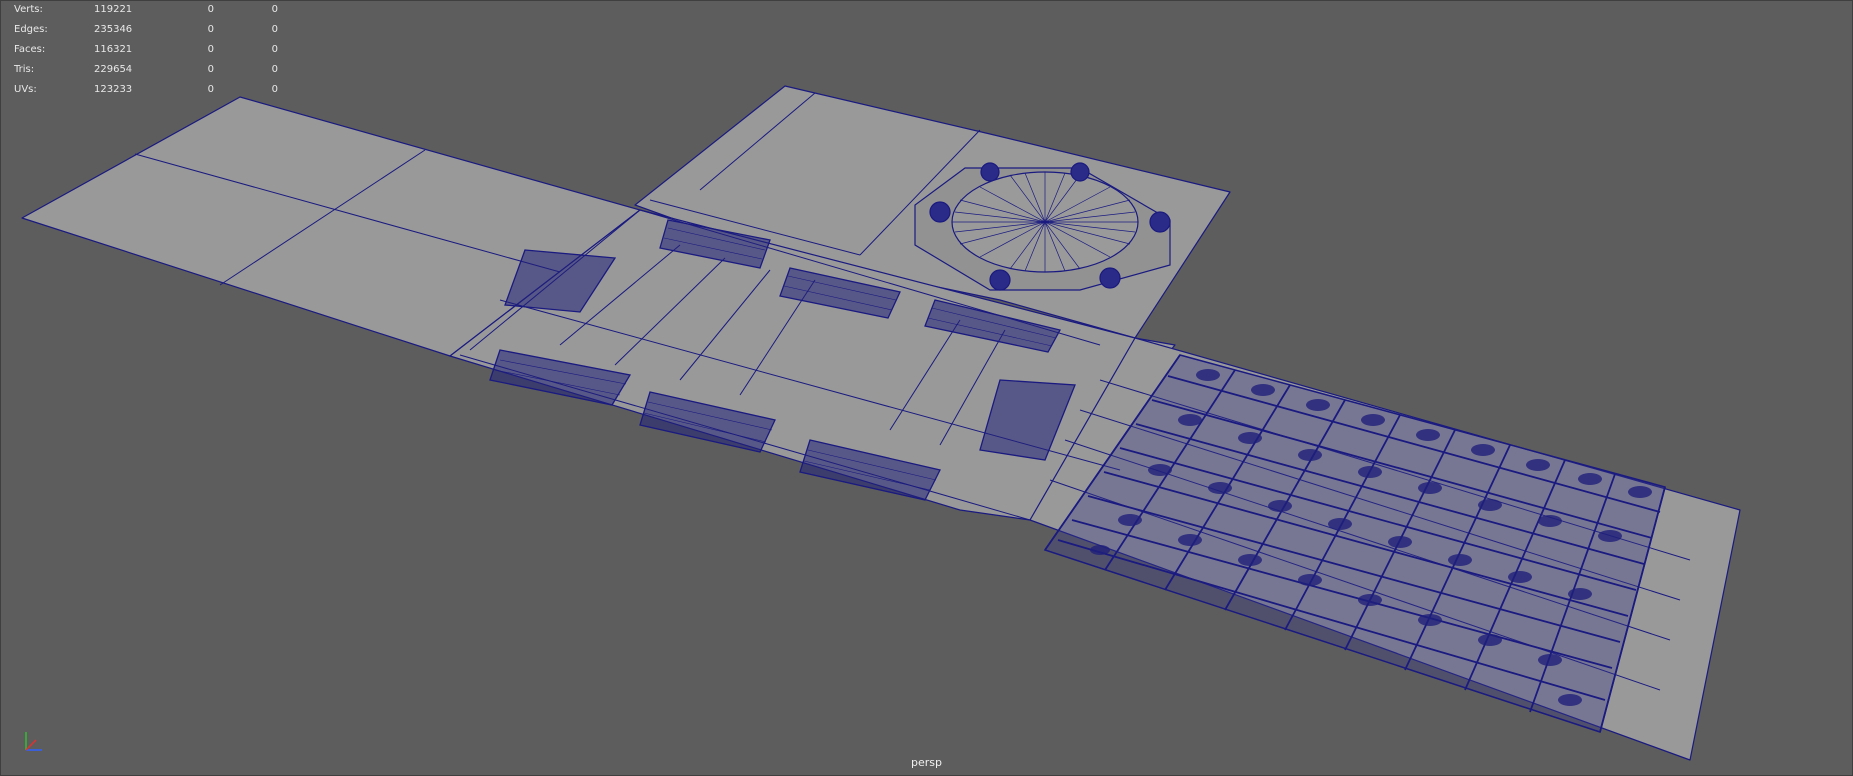 This screenshot has width=1853, height=776. What do you see at coordinates (146, 70) in the screenshot?
I see `hud-row-tris: Tris: 229654 0 0` at bounding box center [146, 70].